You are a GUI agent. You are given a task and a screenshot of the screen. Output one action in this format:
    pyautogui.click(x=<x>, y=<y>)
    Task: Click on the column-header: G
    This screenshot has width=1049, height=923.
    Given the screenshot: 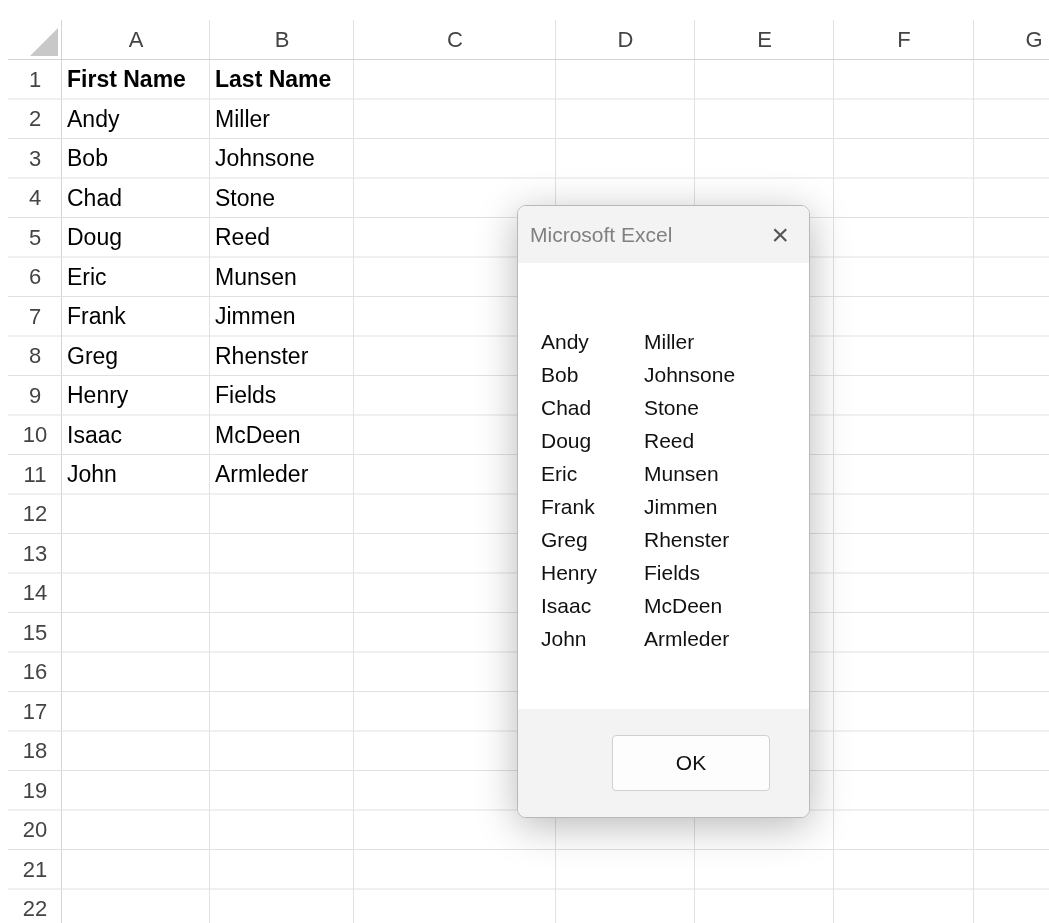 What is the action you would take?
    pyautogui.click(x=1034, y=40)
    